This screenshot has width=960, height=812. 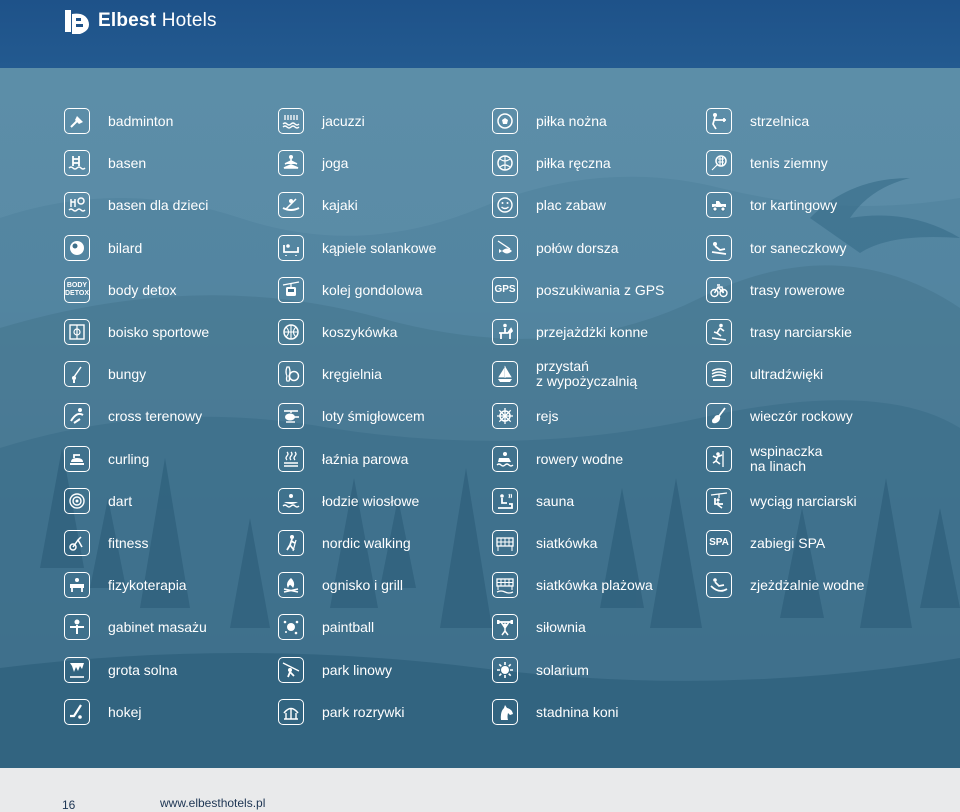 What do you see at coordinates (77, 416) in the screenshot?
I see `cross-country-icon` at bounding box center [77, 416].